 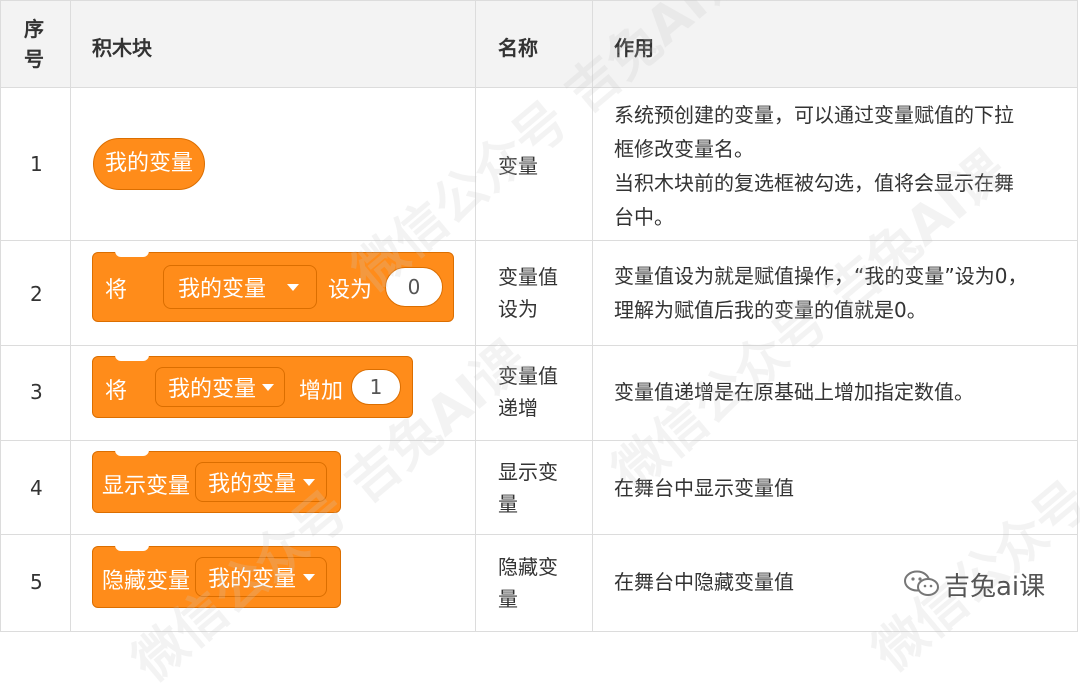 I want to click on my-variable-reporter-block: 我的变量, so click(x=149, y=164).